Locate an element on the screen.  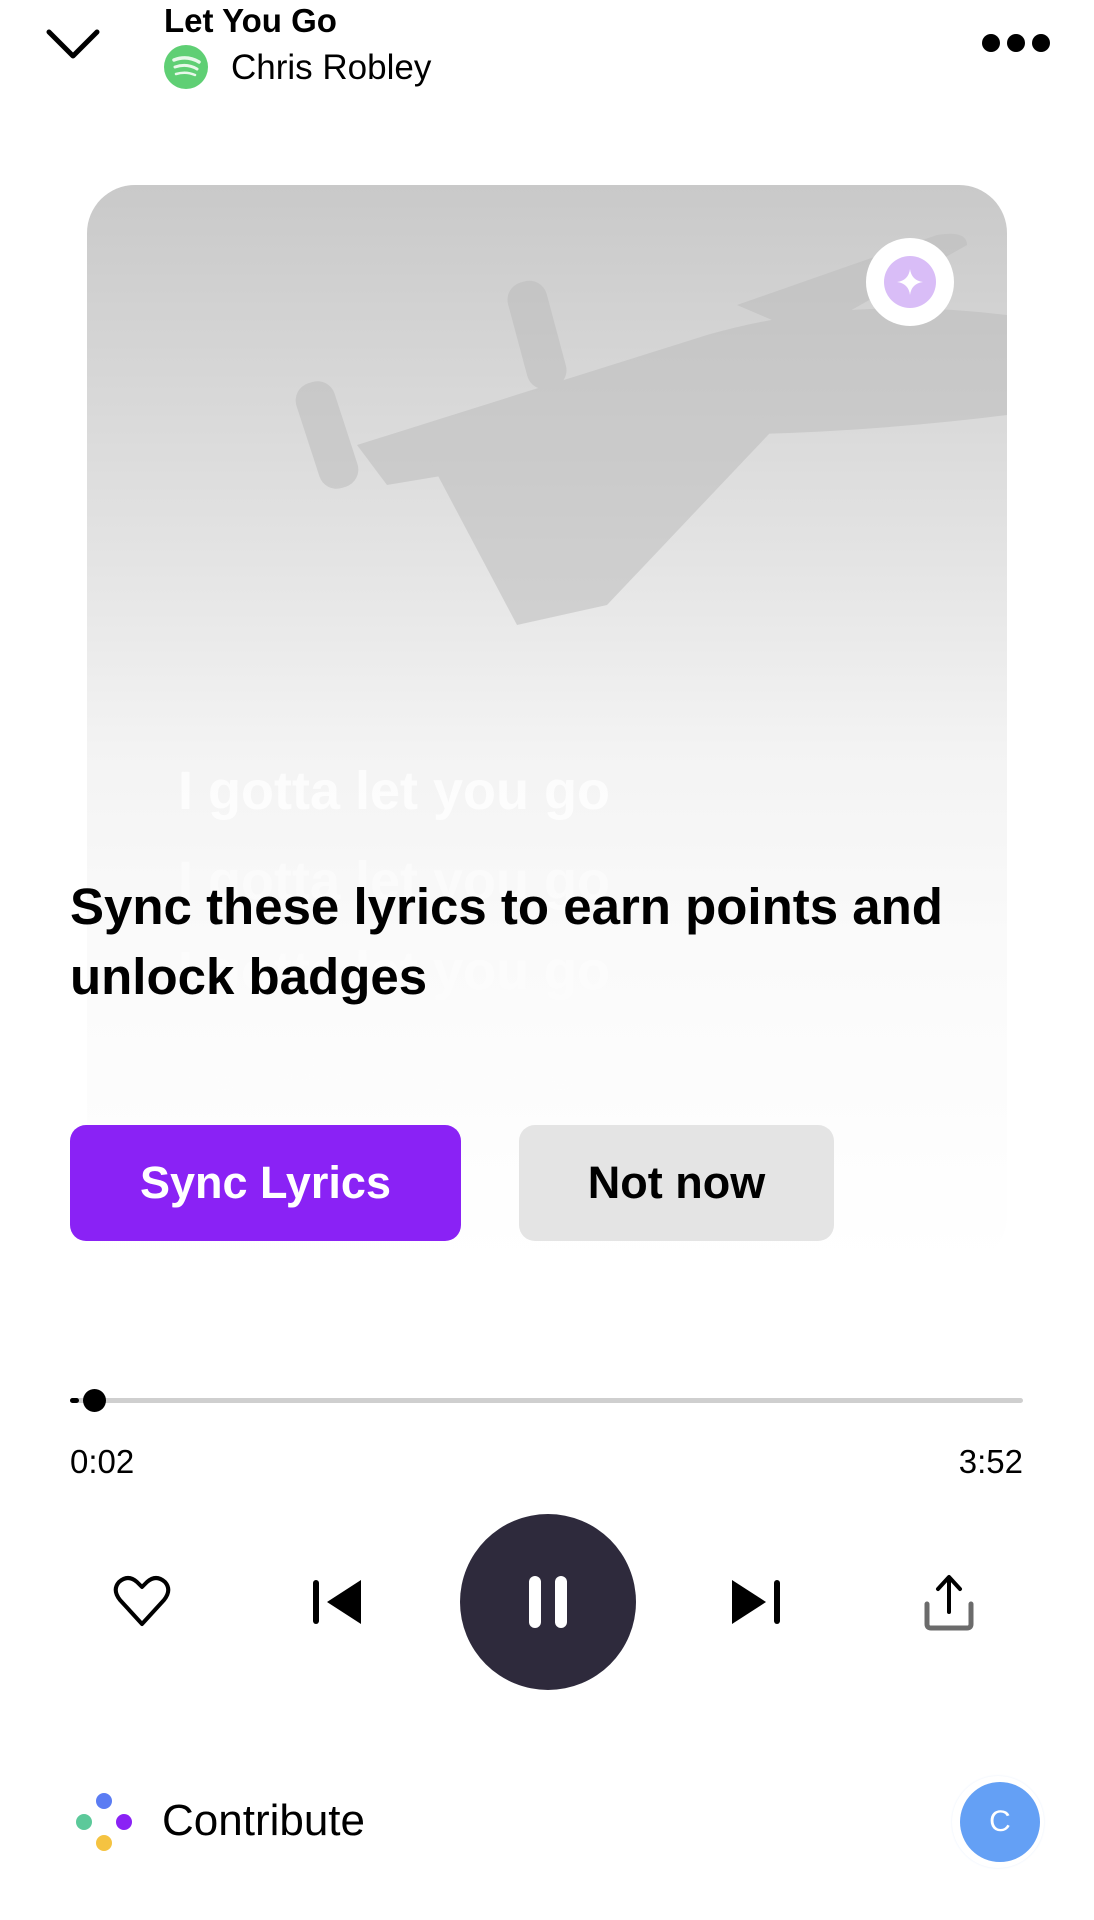
sparkle-button is located at coordinates (910, 282).